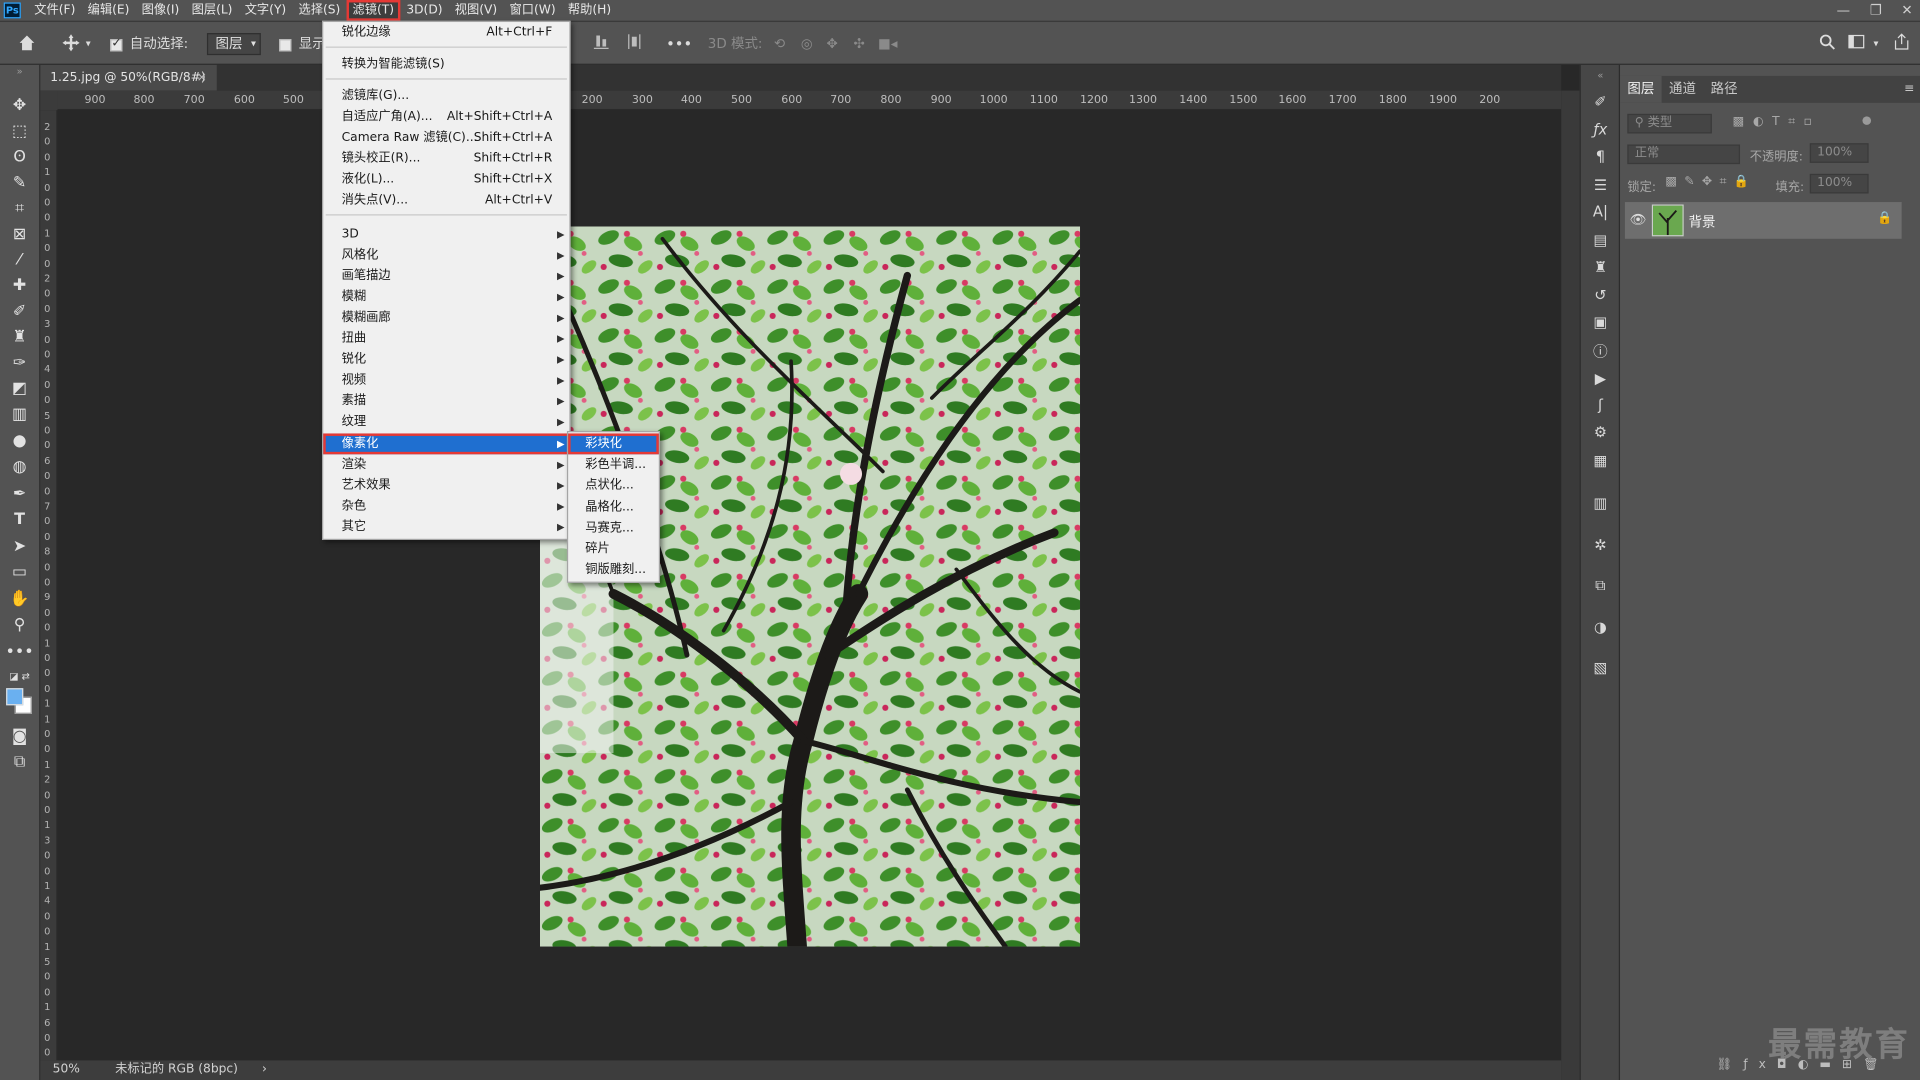  What do you see at coordinates (1601, 406) in the screenshot?
I see `paths-icon: ʃ` at bounding box center [1601, 406].